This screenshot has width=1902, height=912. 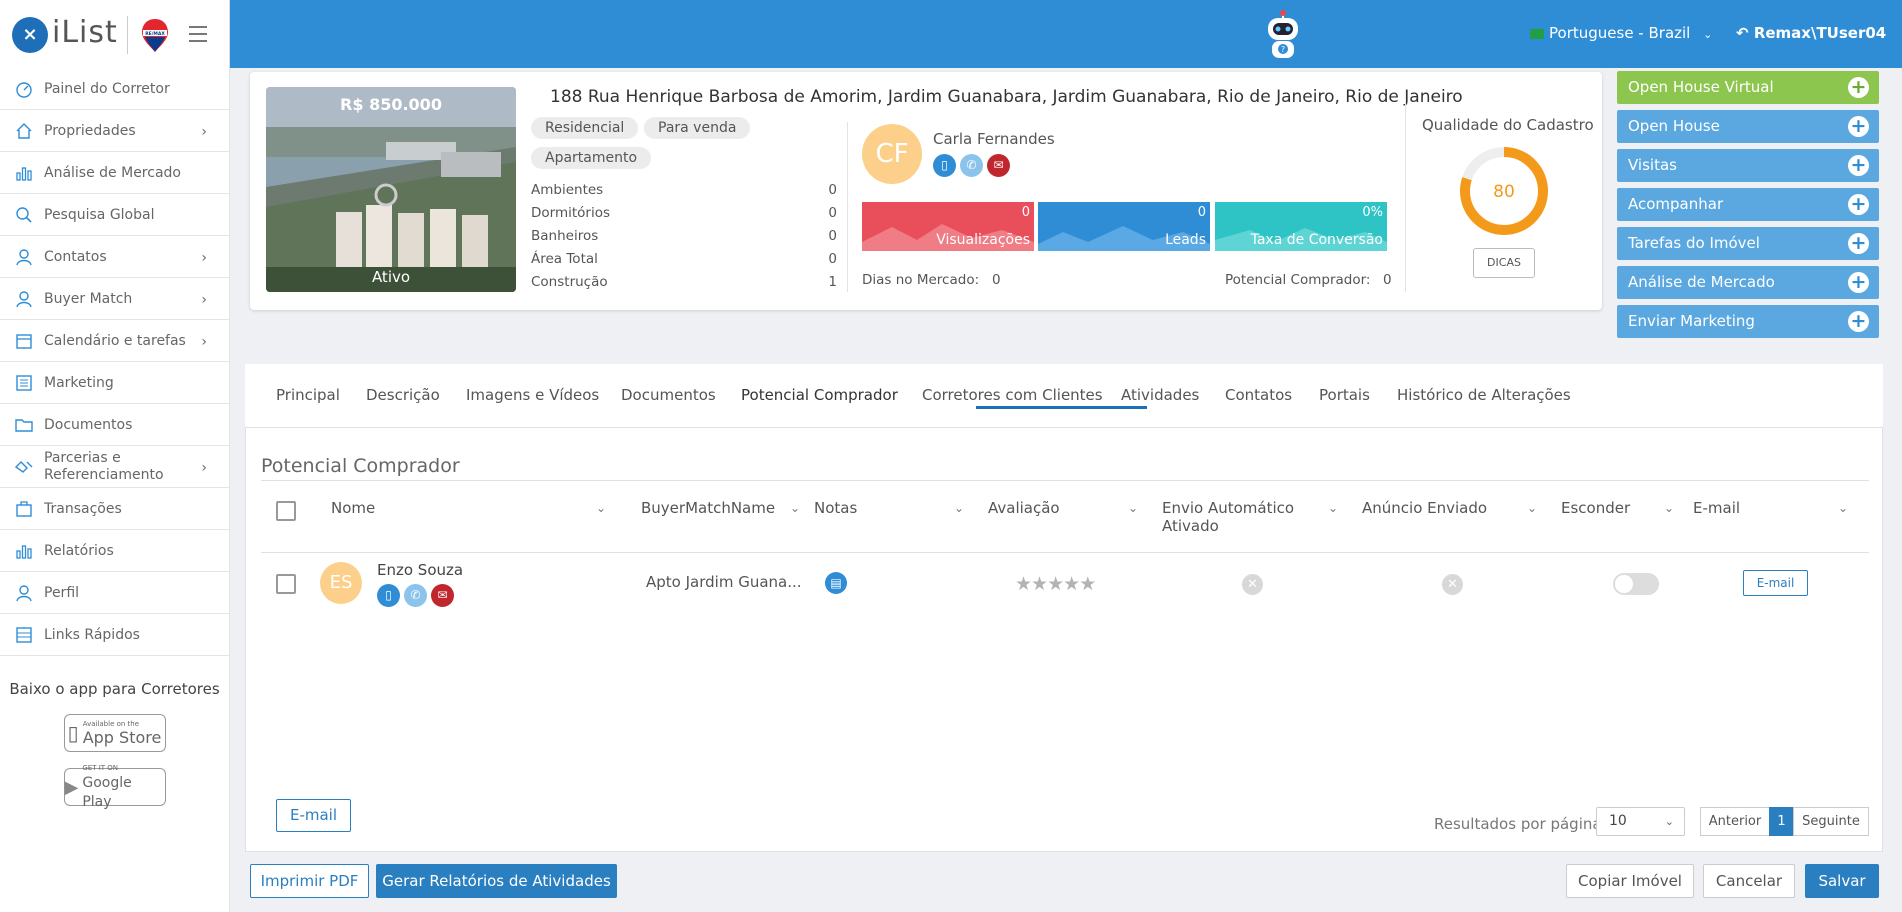 I want to click on ad-sent-disabled-icon: ✕, so click(x=1452, y=584).